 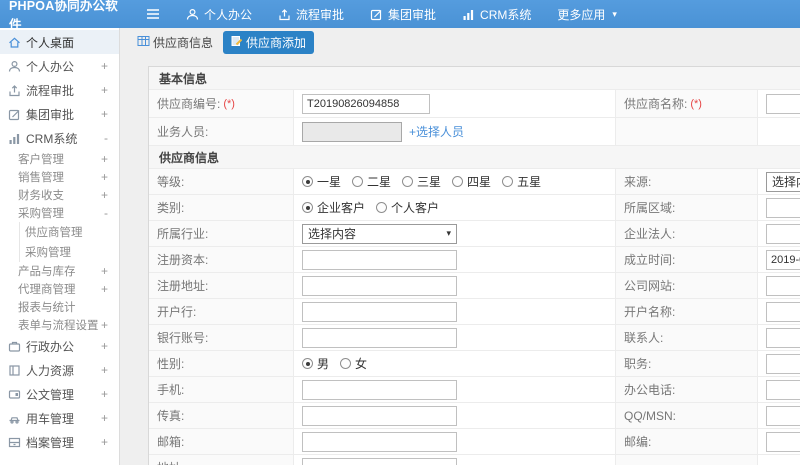 What do you see at coordinates (366, 103) in the screenshot?
I see `supplier-code-input` at bounding box center [366, 103].